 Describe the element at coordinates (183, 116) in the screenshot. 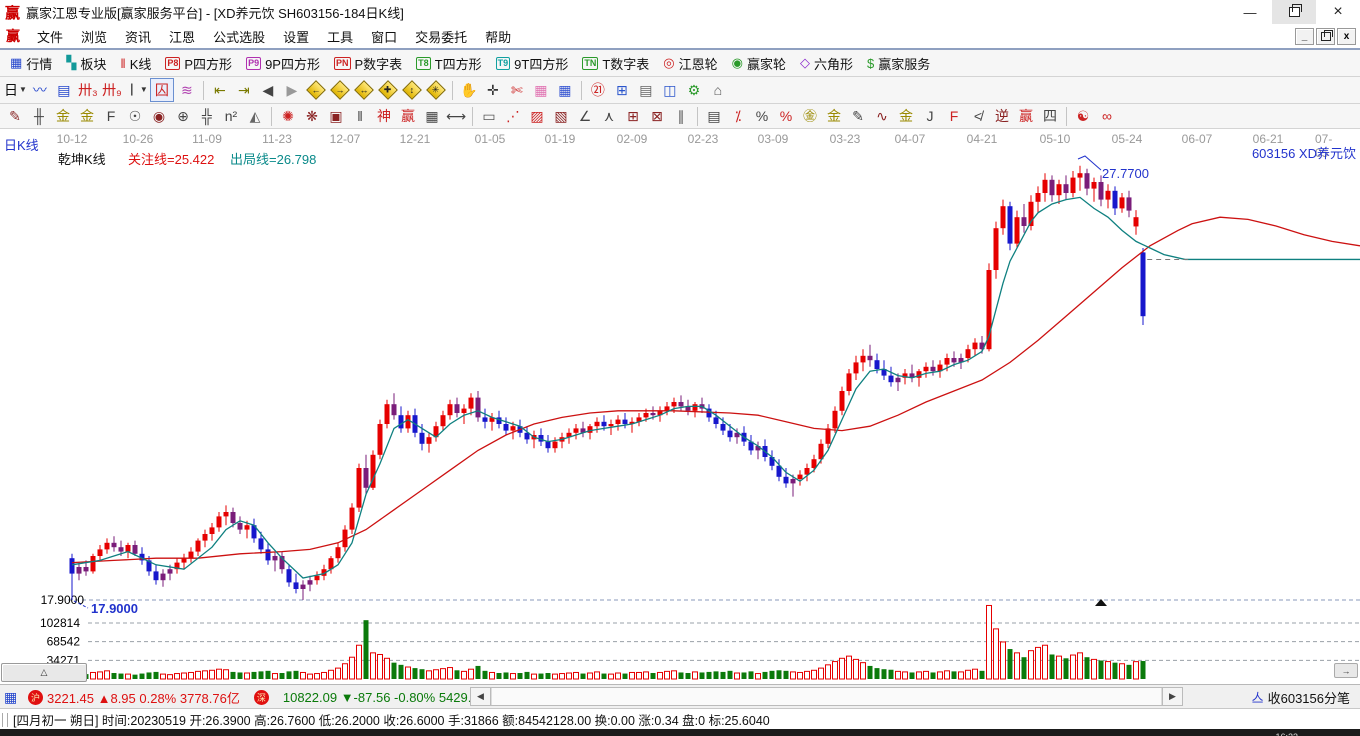

I see `circle-cross-tool: ⊕` at that location.